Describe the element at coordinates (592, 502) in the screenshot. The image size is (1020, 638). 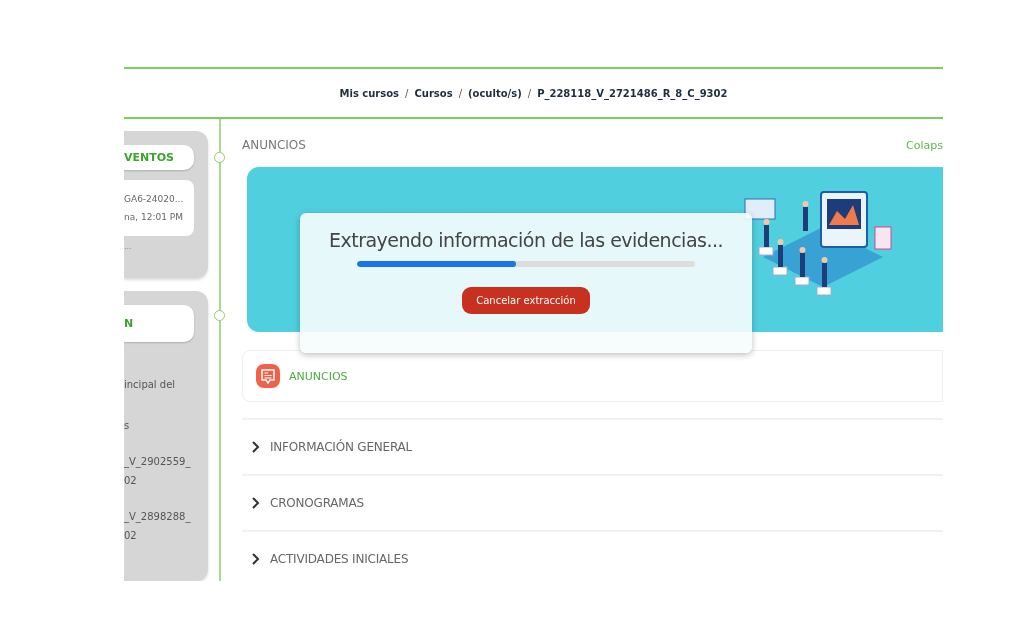
I see `section-row: CRONOGRAMAS` at that location.